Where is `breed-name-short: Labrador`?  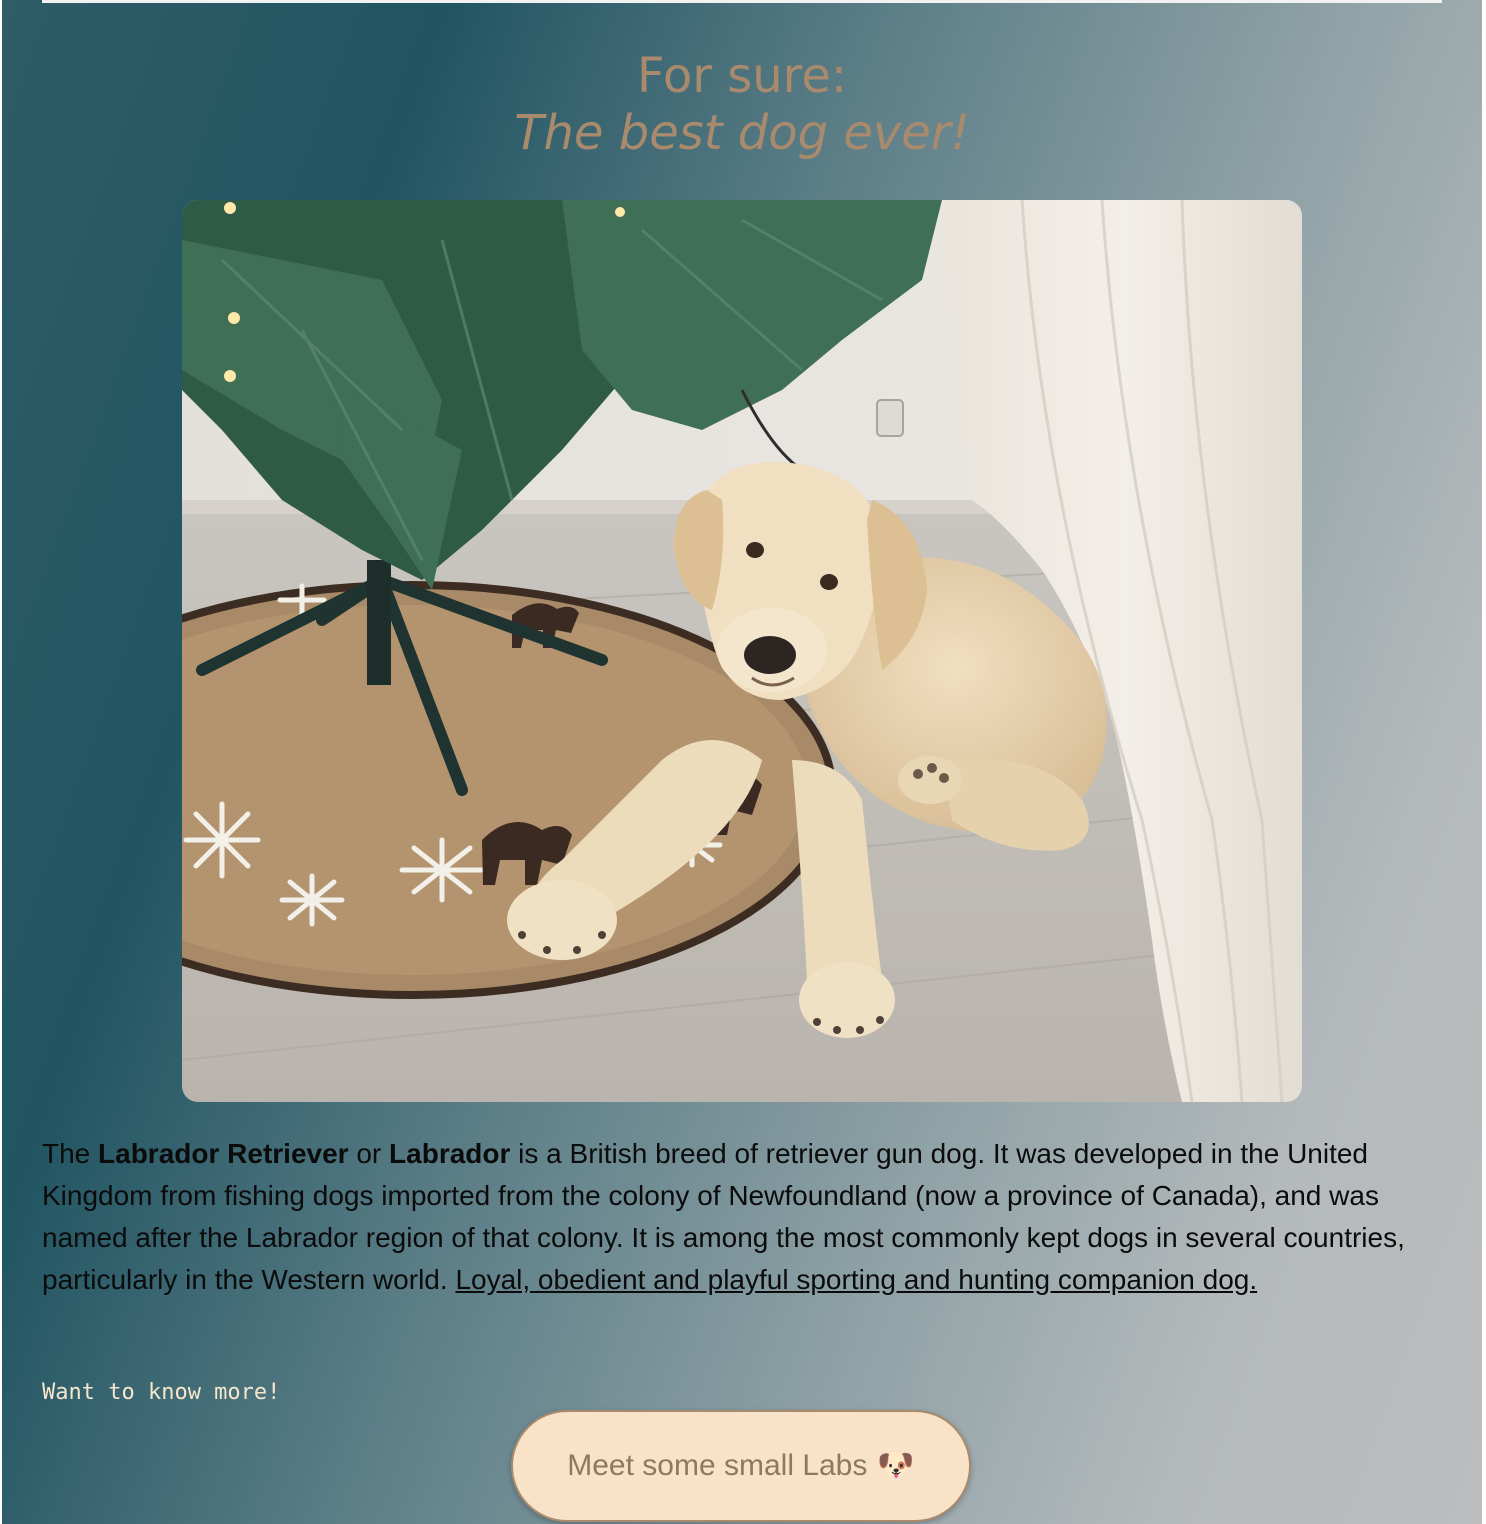
breed-name-short: Labrador is located at coordinates (450, 1153).